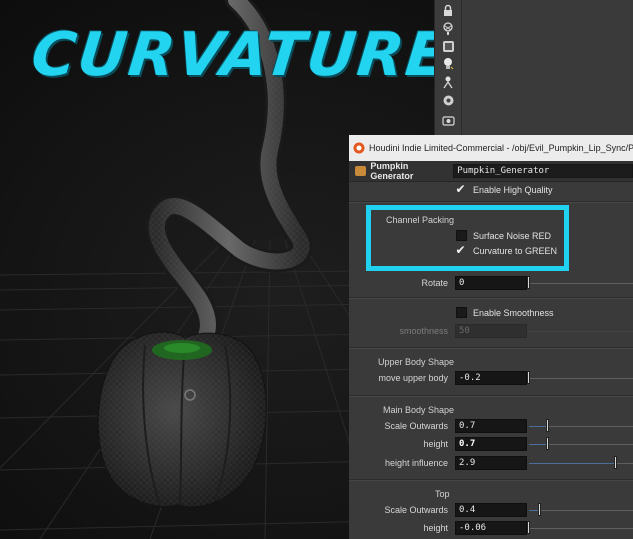 This screenshot has width=633, height=539. I want to click on display-options-icon, so click(448, 46).